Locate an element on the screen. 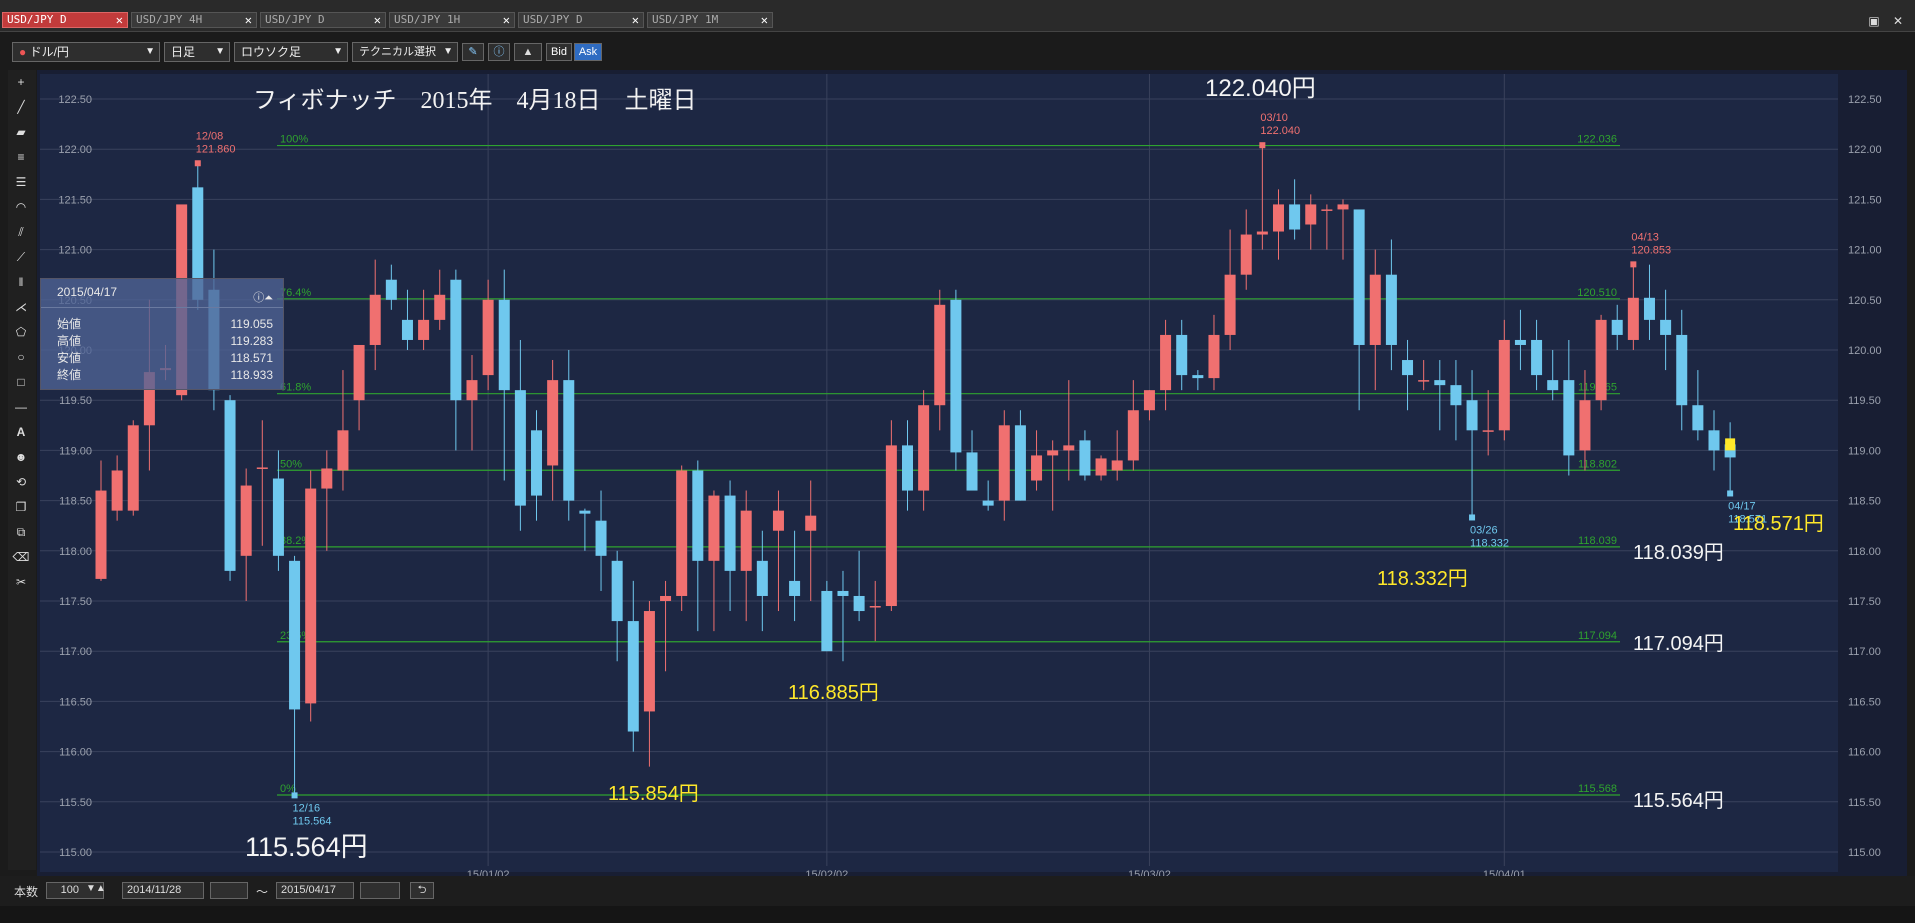  to-time-input is located at coordinates (380, 890).